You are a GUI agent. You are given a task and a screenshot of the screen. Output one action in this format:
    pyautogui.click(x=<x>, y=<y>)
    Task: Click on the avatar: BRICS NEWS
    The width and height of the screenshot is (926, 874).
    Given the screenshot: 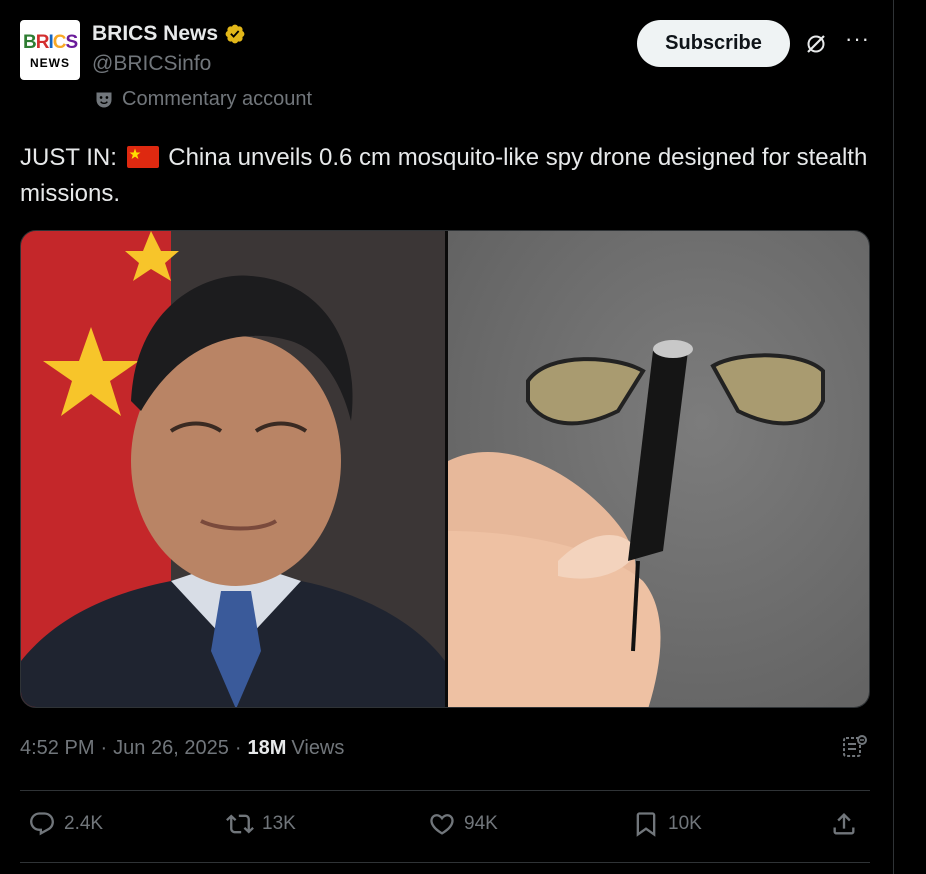 What is the action you would take?
    pyautogui.click(x=50, y=50)
    